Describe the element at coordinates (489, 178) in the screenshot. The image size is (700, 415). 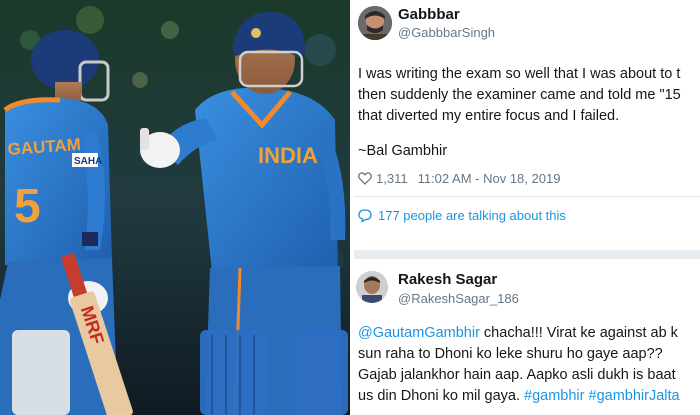
I see `tweet-timestamp: 11:02 AM - Nov 18, 2019` at that location.